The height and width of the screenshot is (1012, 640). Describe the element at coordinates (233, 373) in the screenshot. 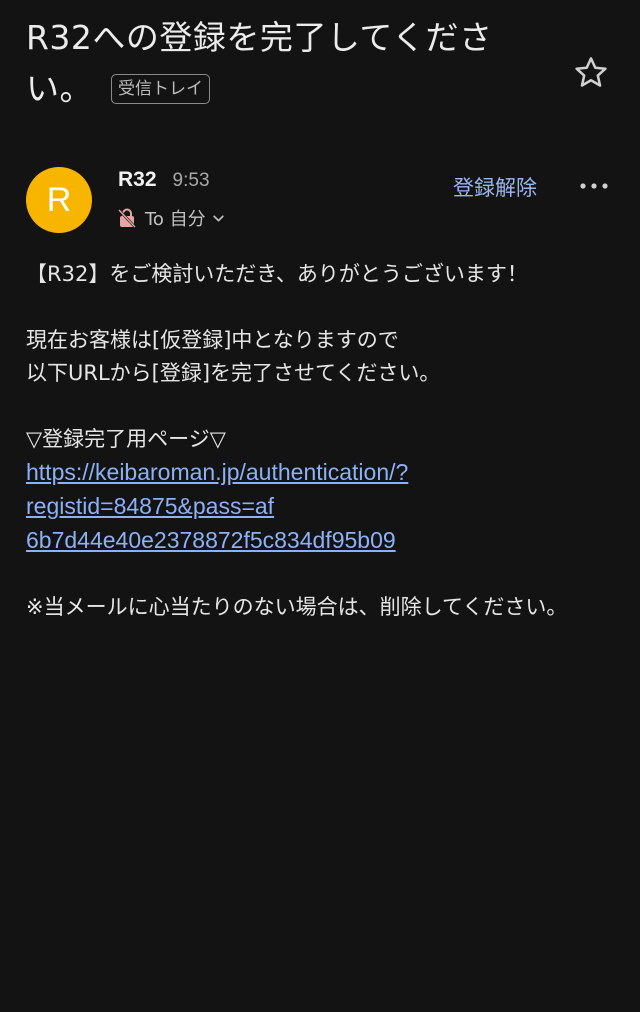

I see `body-paragraph-status-2: 以下URLから[登録]を完了させてください。` at that location.